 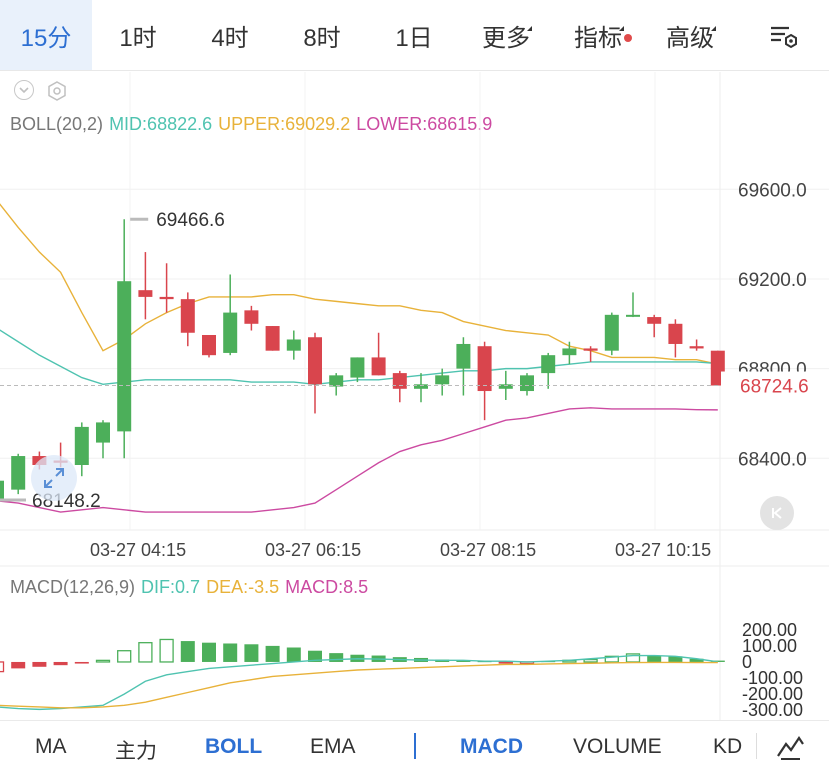 I want to click on expand-icon, so click(x=54, y=478).